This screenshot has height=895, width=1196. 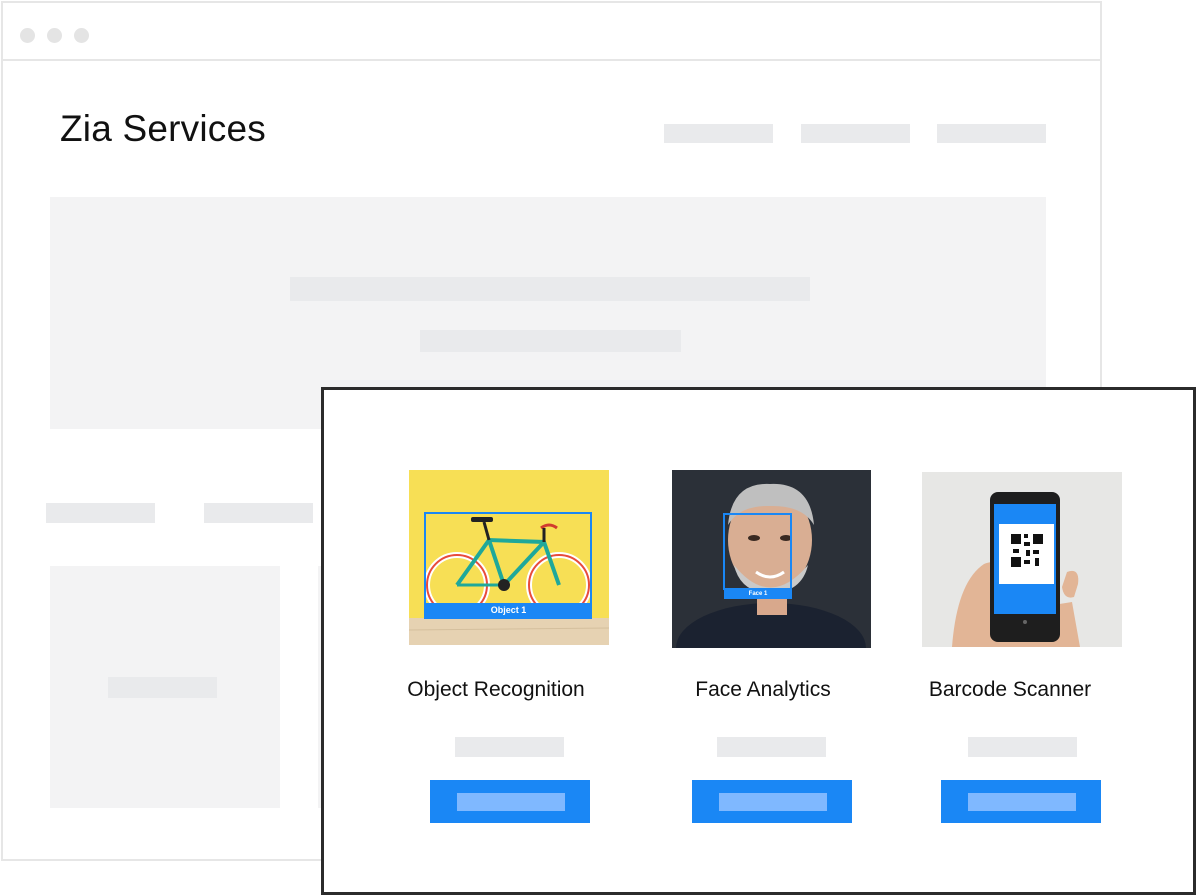 What do you see at coordinates (550, 289) in the screenshot?
I see `hero-heading-placeholder` at bounding box center [550, 289].